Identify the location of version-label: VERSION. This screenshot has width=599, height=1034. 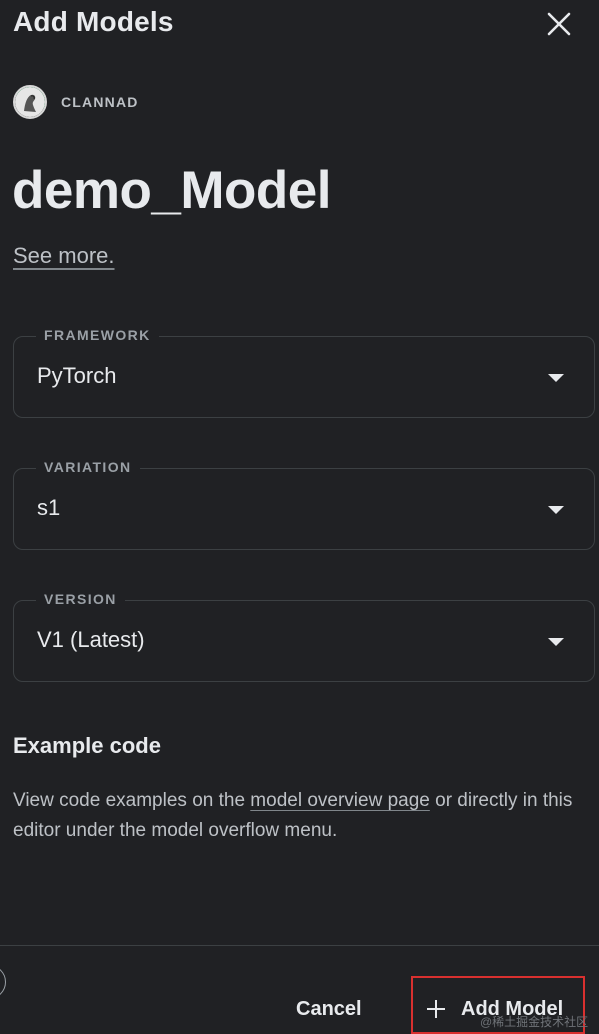
(80, 599).